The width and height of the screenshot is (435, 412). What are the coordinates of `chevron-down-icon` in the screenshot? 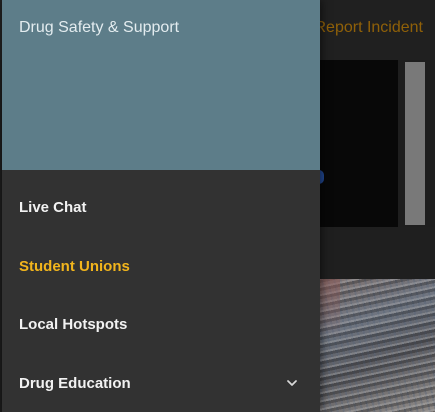 It's located at (292, 383).